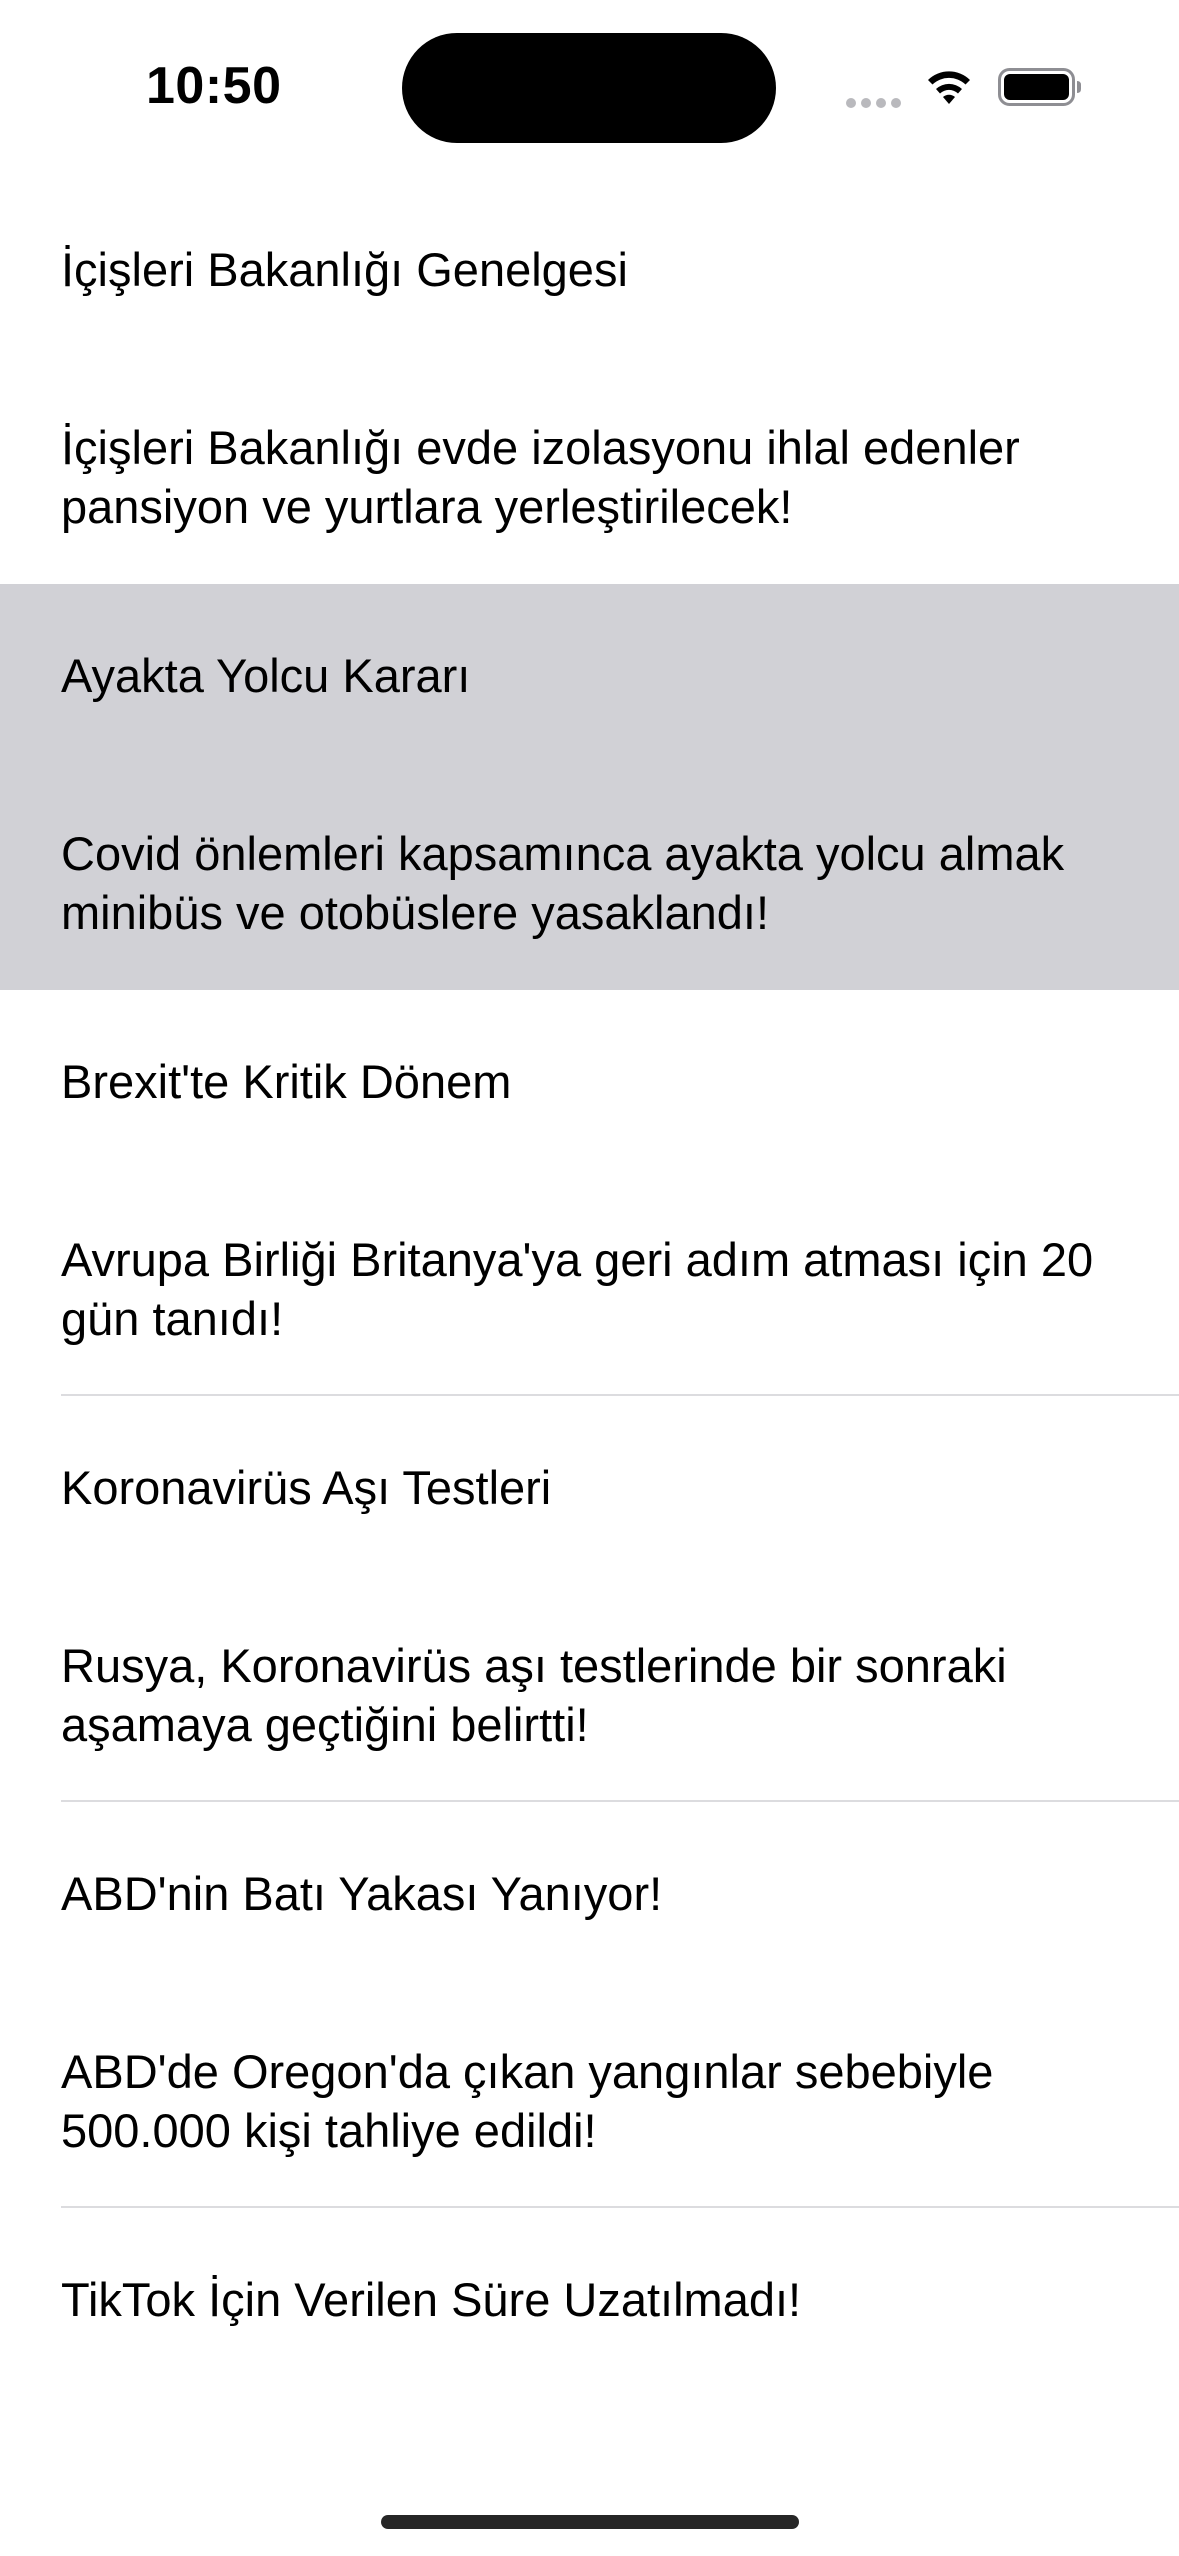 The image size is (1179, 2556). Describe the element at coordinates (431, 2299) in the screenshot. I see `news-title: TikTok İçin Verilen Süre Uzatılmadı!` at that location.